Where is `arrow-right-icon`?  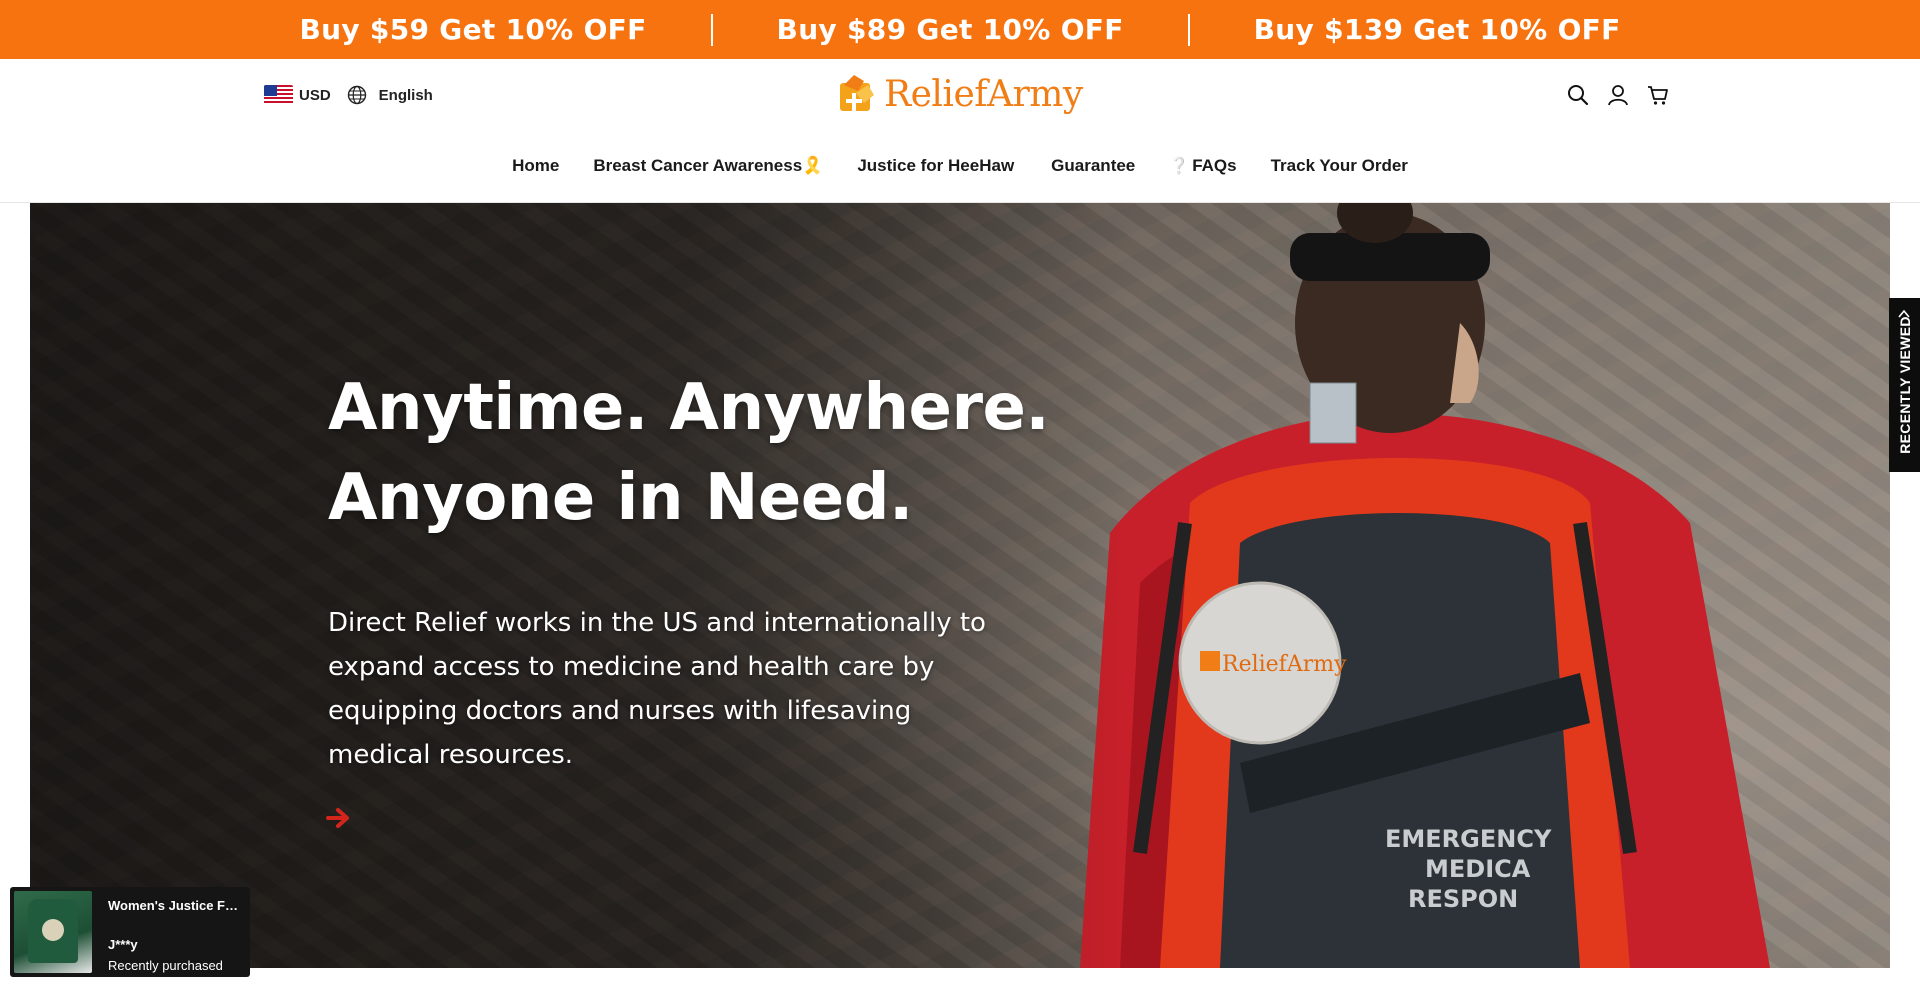
arrow-right-icon is located at coordinates (338, 818).